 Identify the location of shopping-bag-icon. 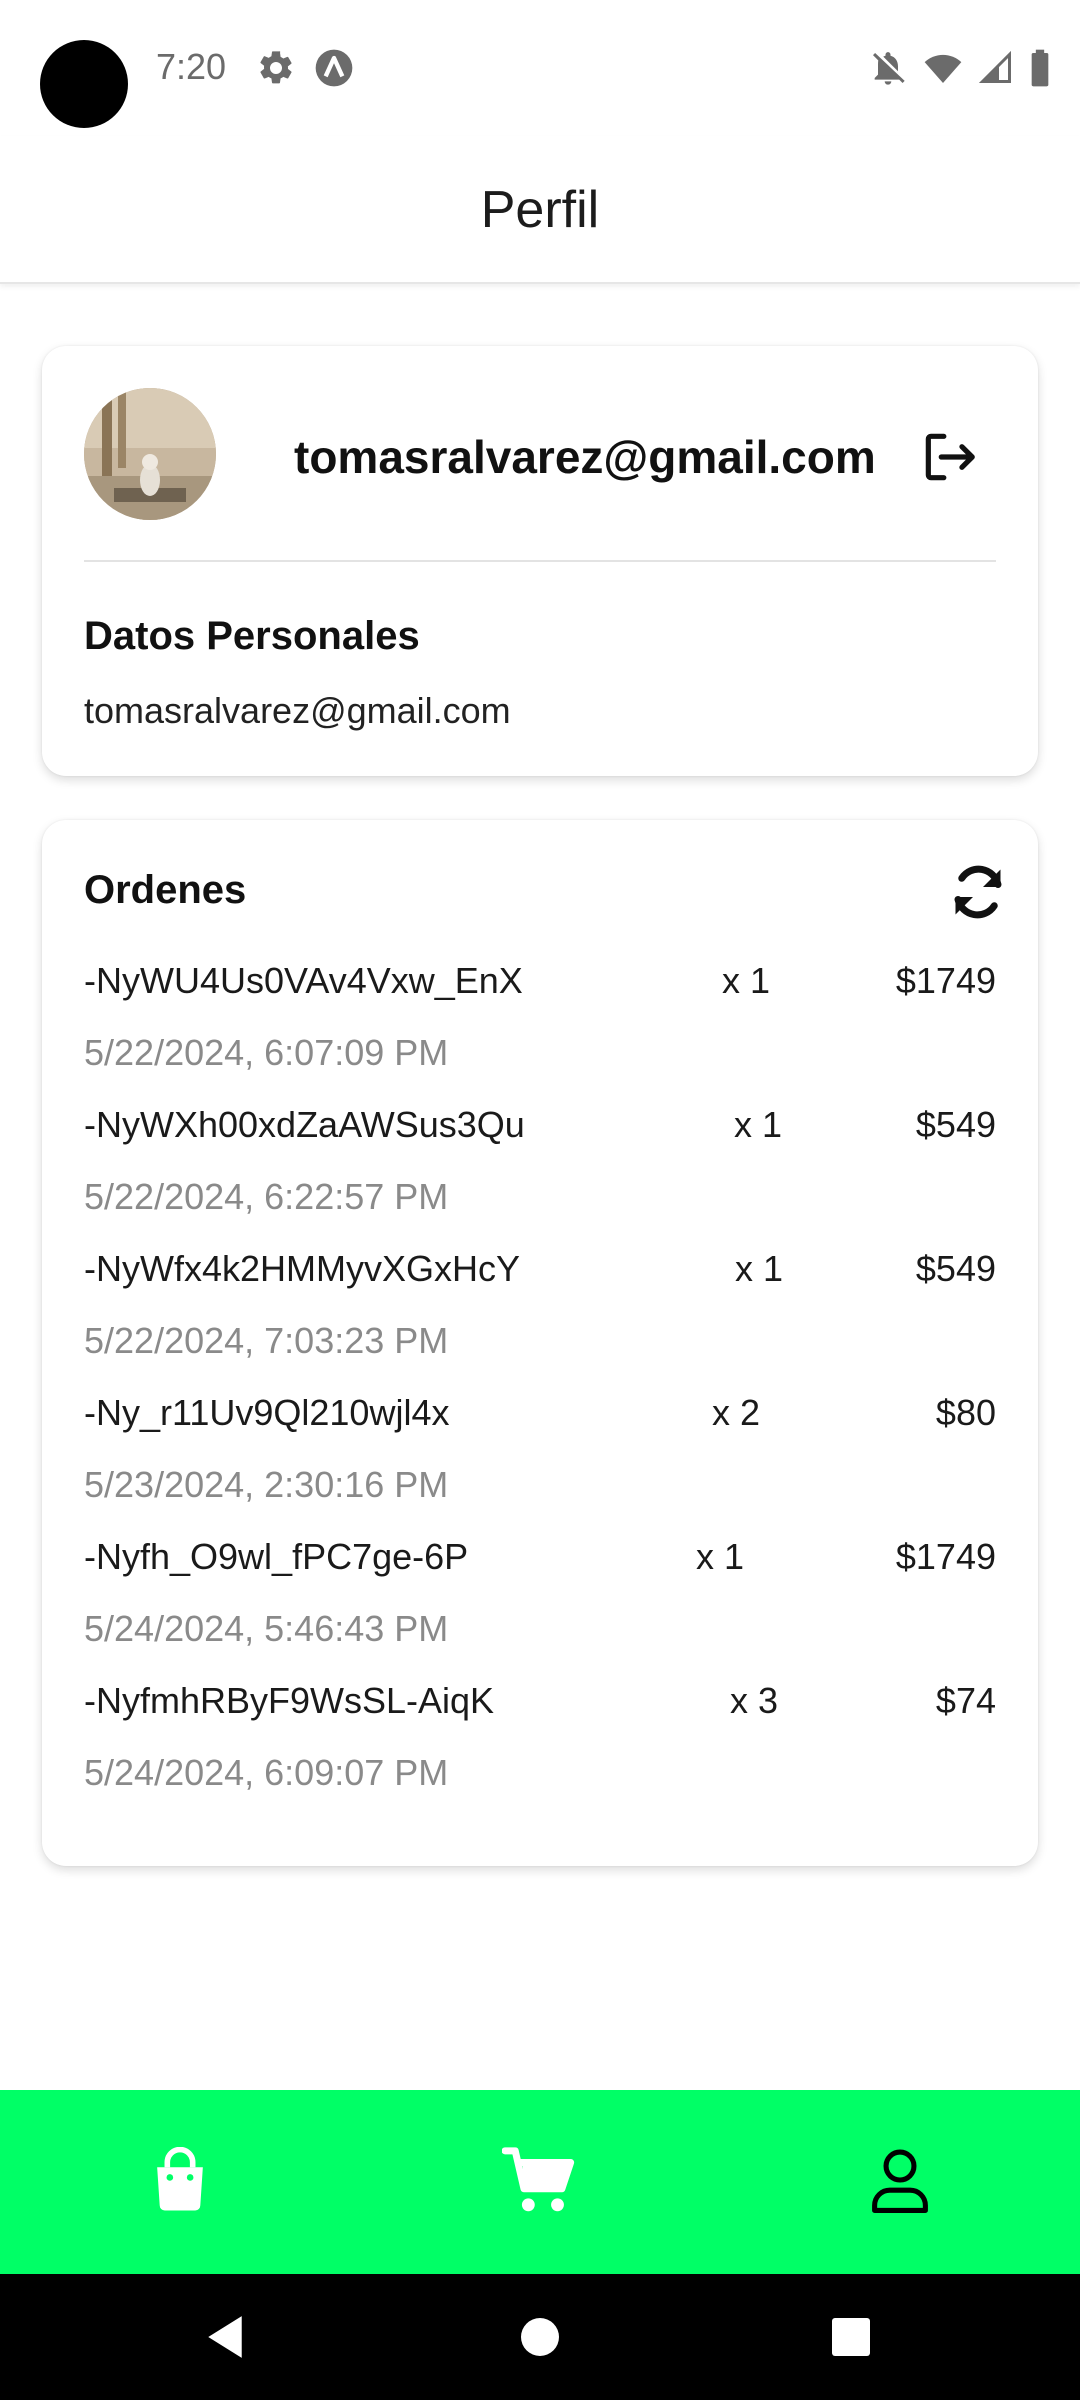
(180, 2179).